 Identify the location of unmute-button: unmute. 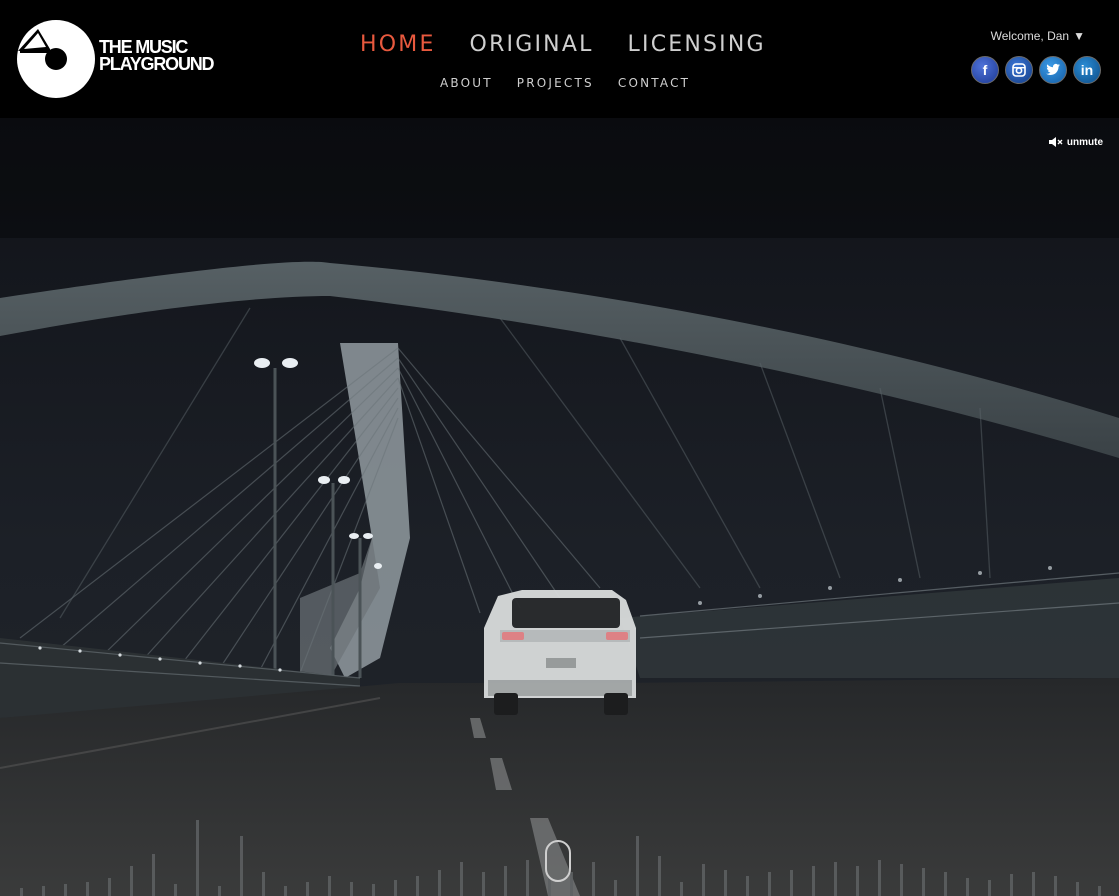
(1075, 142).